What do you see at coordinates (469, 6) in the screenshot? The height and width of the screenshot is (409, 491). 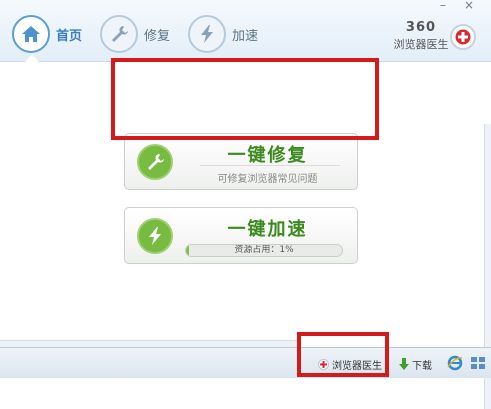 I see `close-button: ×` at bounding box center [469, 6].